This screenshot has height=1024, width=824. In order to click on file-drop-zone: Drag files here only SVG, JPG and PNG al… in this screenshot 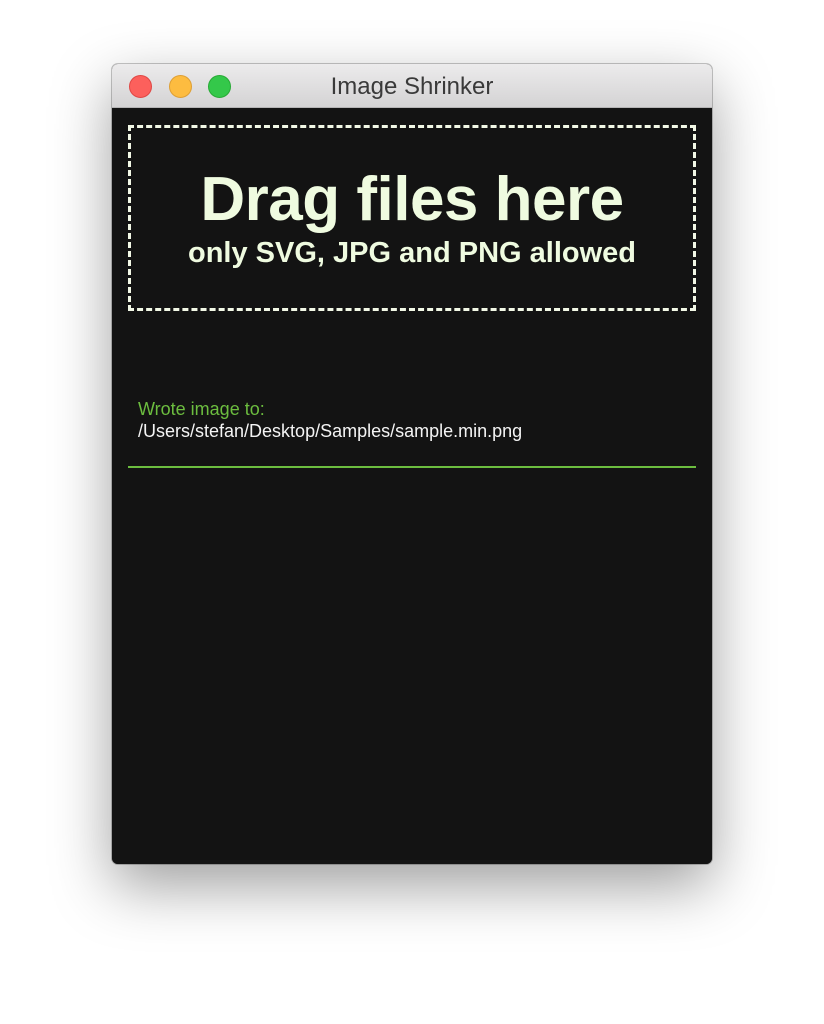, I will do `click(412, 218)`.